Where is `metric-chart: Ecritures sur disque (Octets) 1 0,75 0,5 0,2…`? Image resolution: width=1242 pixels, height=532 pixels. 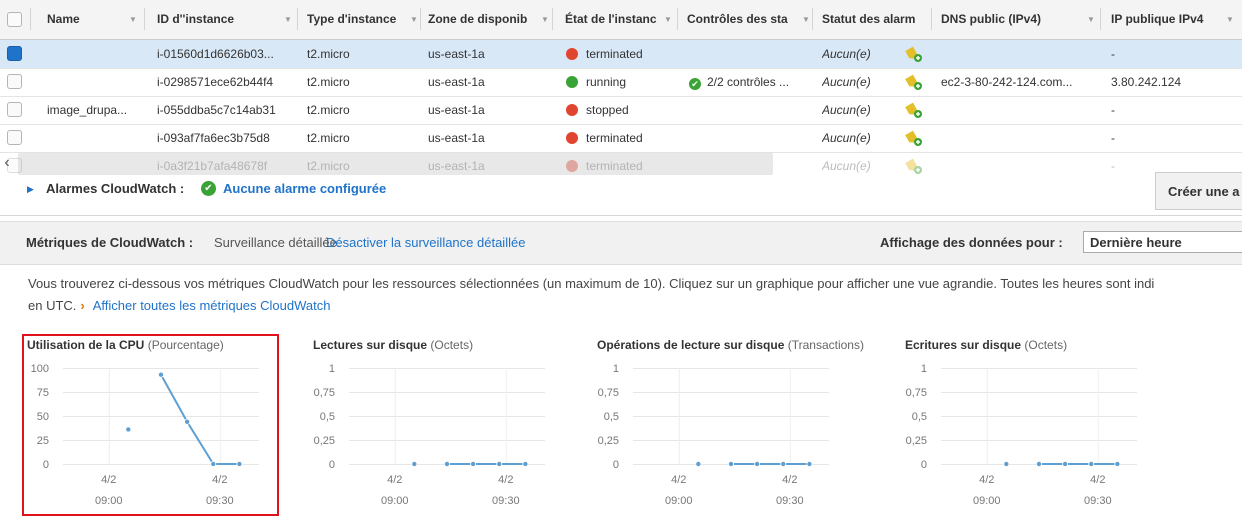 metric-chart: Ecritures sur disque (Octets) 1 0,75 0,5 0,2… is located at coordinates (1034, 426).